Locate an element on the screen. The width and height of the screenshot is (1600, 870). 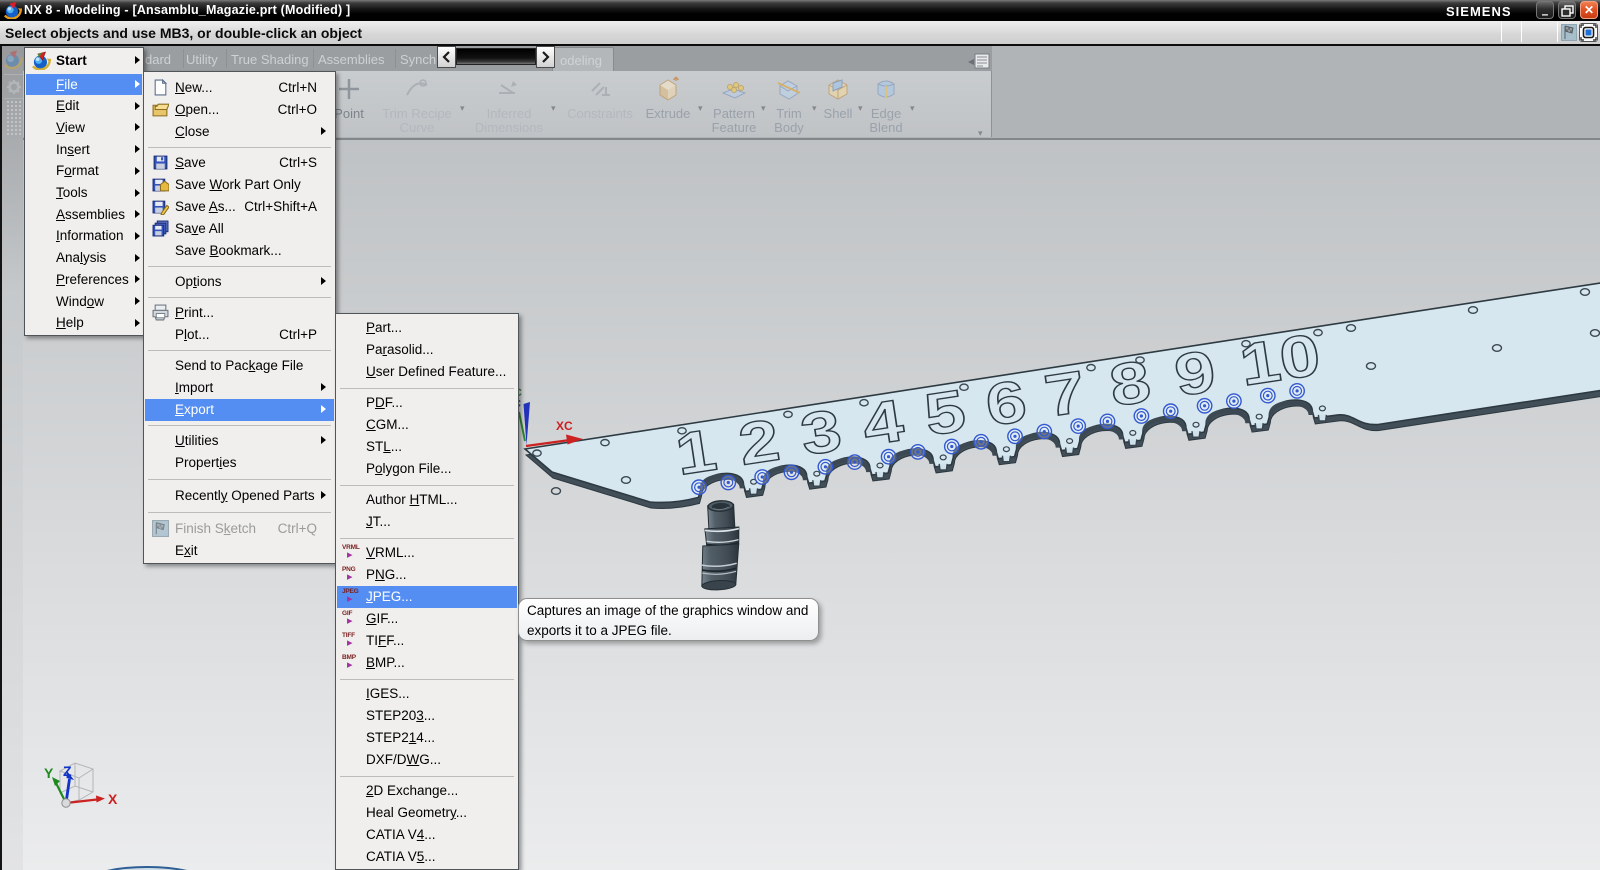
svg-text: 10 is located at coordinates (1279, 360).